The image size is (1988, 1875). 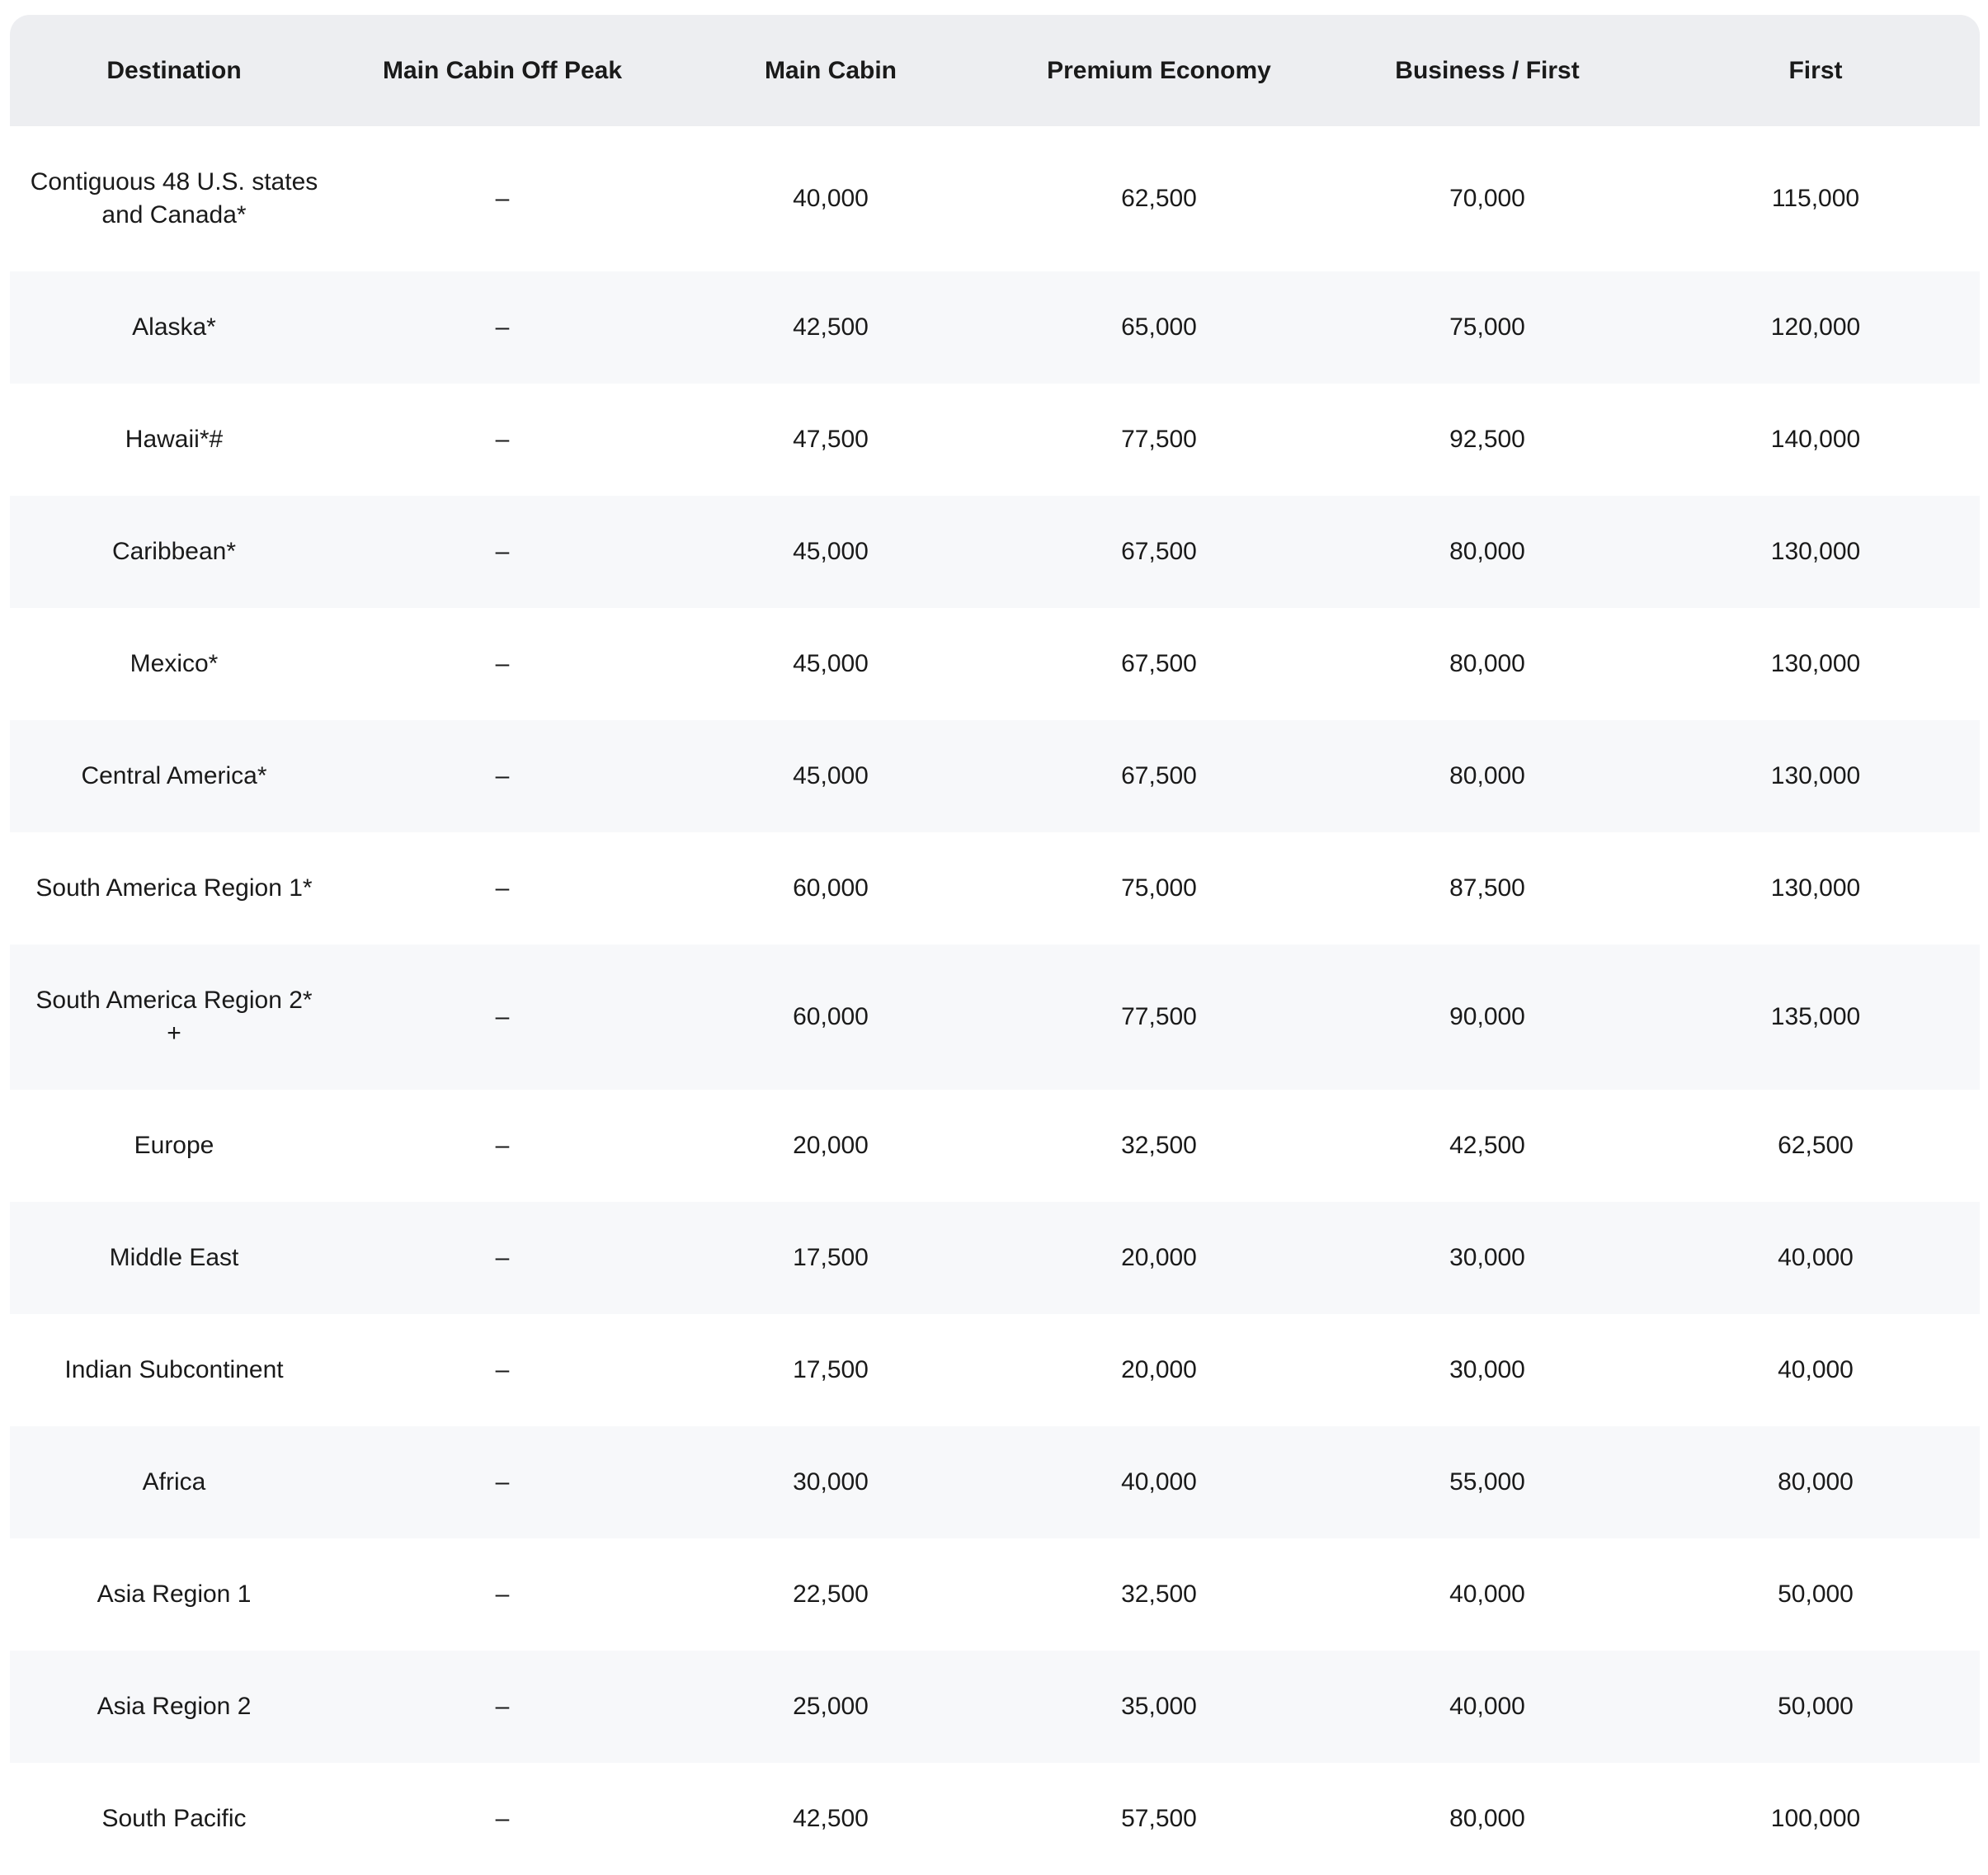 I want to click on cell-premium-economy: 40,000, so click(x=1159, y=1482).